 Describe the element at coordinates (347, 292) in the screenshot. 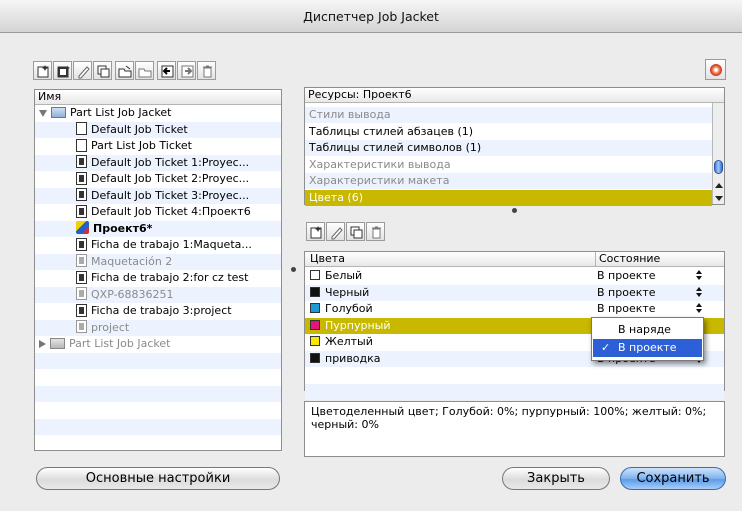

I see `color-name: Черный` at that location.